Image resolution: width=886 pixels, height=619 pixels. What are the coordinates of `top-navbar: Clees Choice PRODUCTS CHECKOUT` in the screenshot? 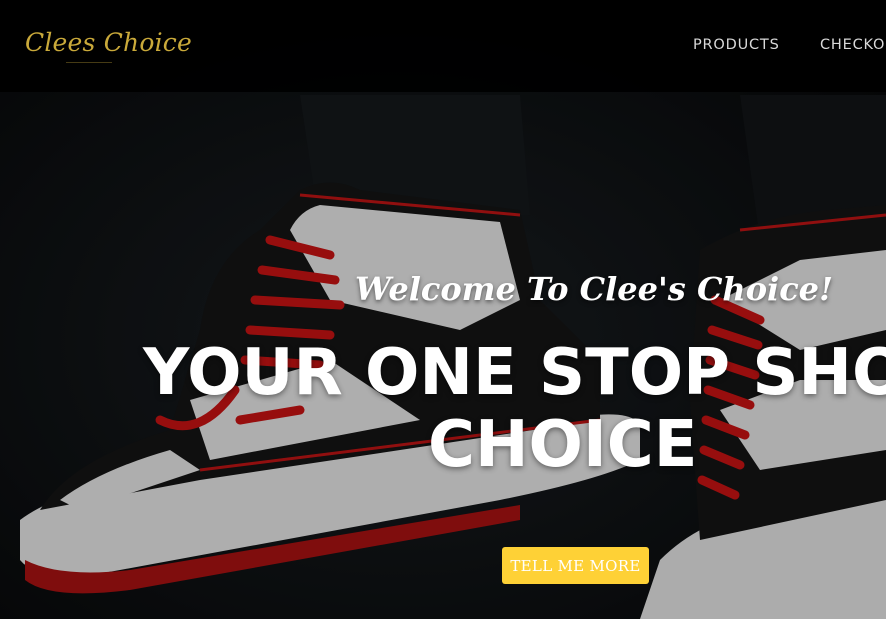 It's located at (443, 46).